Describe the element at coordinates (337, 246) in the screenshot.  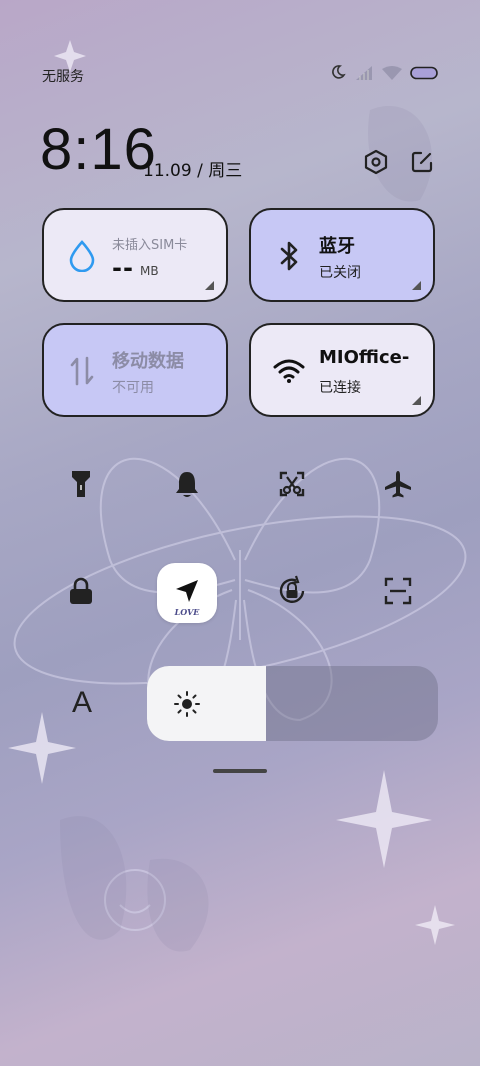
I see `bluetooth-title: 蓝牙` at that location.